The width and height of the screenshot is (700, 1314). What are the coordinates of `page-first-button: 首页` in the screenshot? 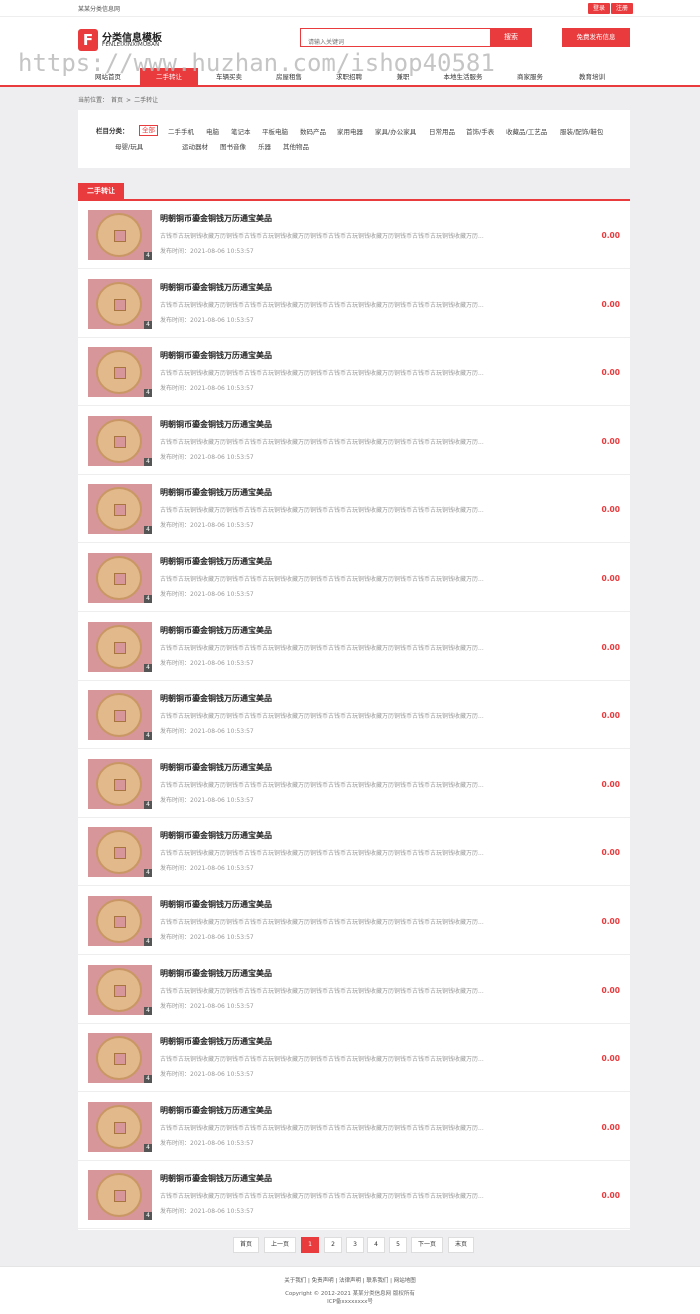 It's located at (246, 1245).